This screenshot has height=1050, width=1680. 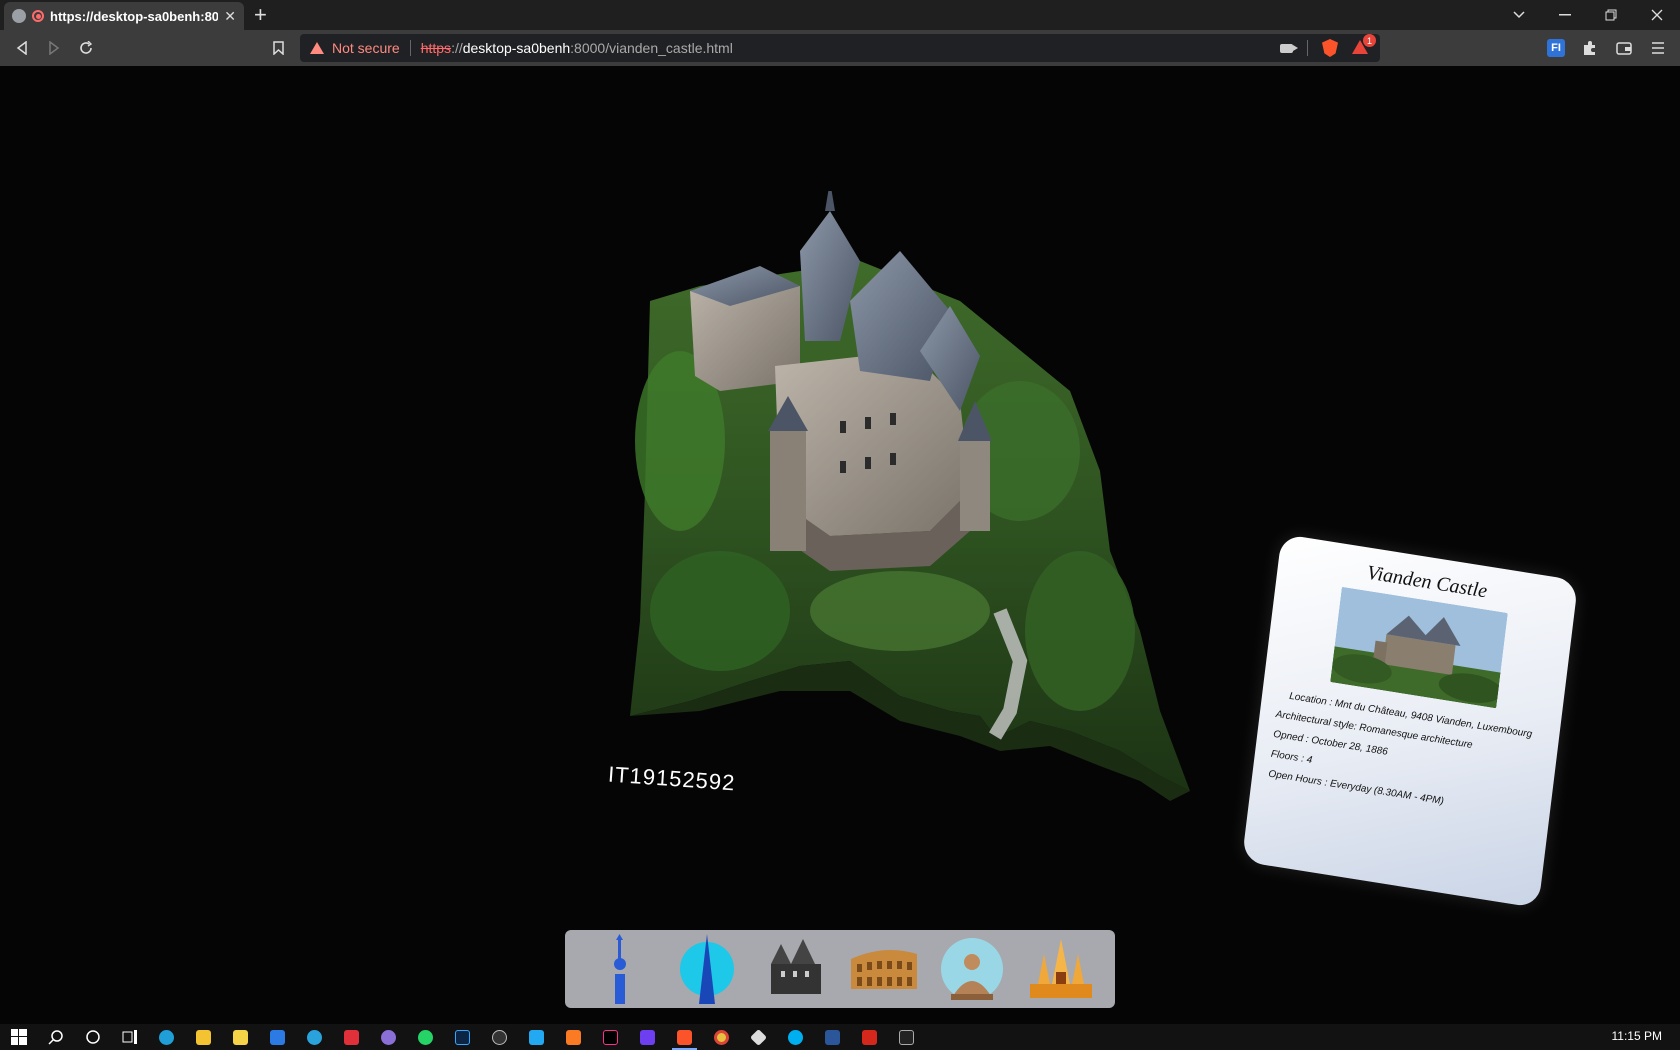 I want to click on reload-button, so click(x=86, y=48).